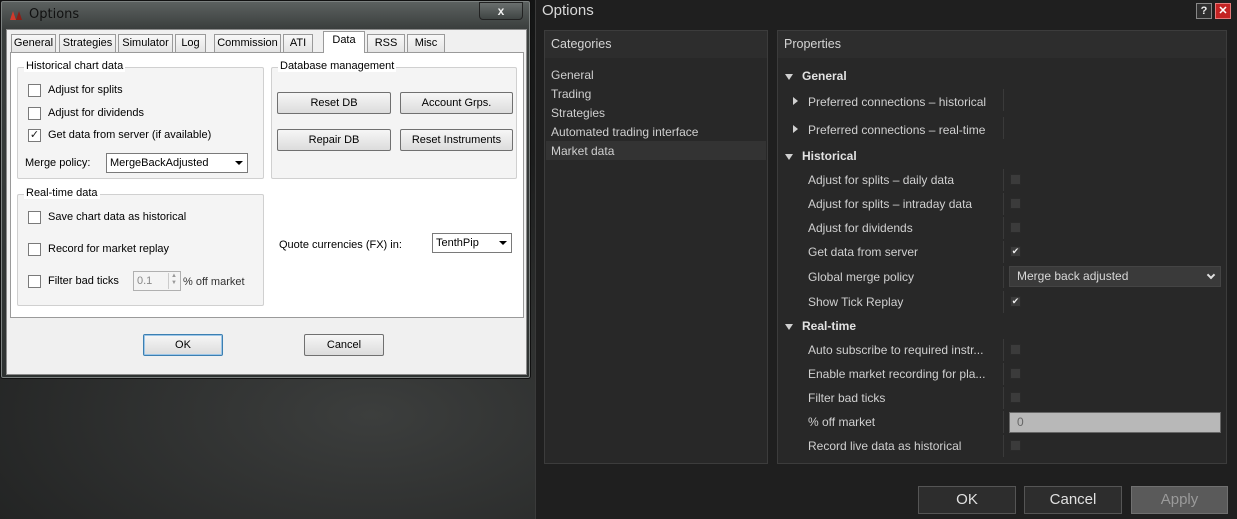  I want to click on filter-bad-ticks-checkbox, so click(1015, 397).